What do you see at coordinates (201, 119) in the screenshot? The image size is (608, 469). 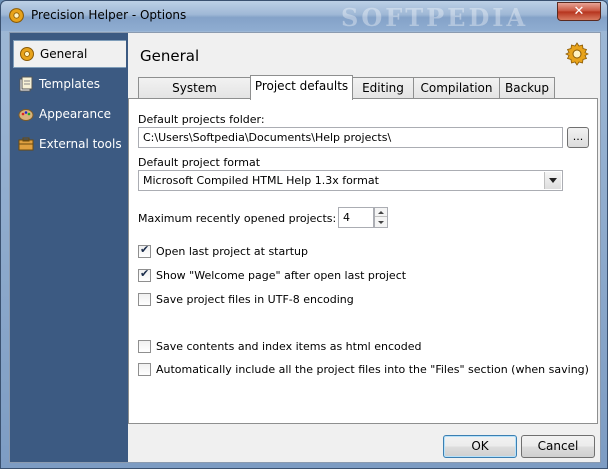 I see `default-folder-label: Default projects folder:` at bounding box center [201, 119].